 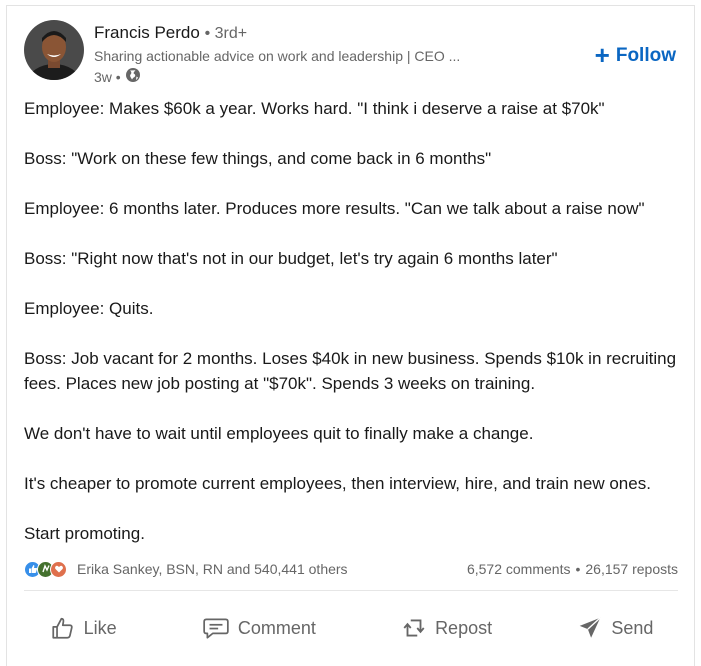 What do you see at coordinates (572, 569) in the screenshot?
I see `engagement-counts: 6,572 comments • 26,157 reposts` at bounding box center [572, 569].